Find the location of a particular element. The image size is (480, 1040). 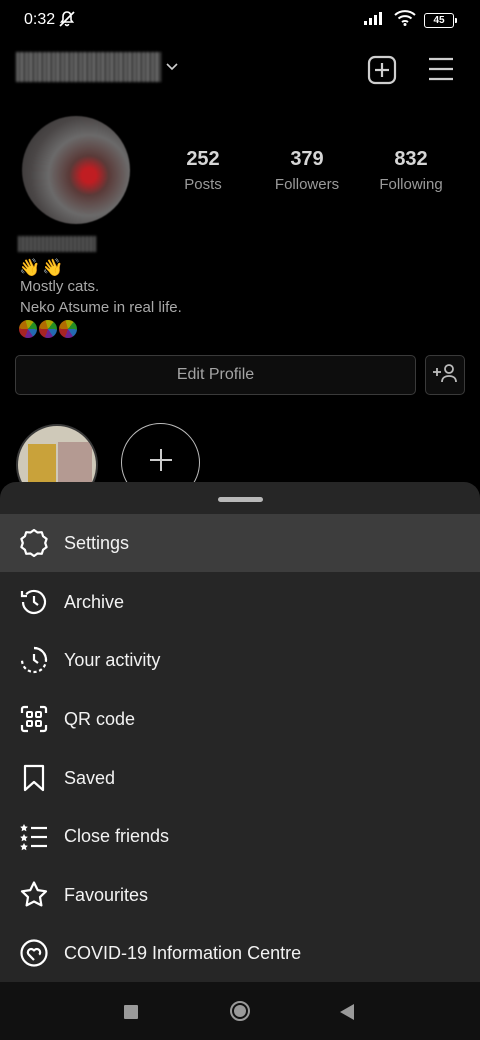

bio-emoji: 👋👋 is located at coordinates (42, 267).